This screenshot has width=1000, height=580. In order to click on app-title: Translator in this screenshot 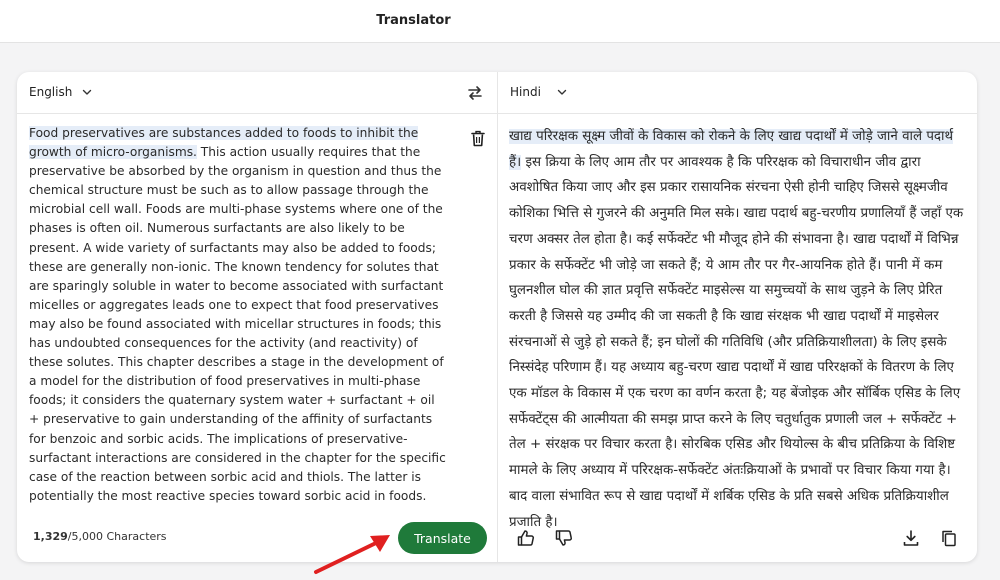, I will do `click(413, 20)`.